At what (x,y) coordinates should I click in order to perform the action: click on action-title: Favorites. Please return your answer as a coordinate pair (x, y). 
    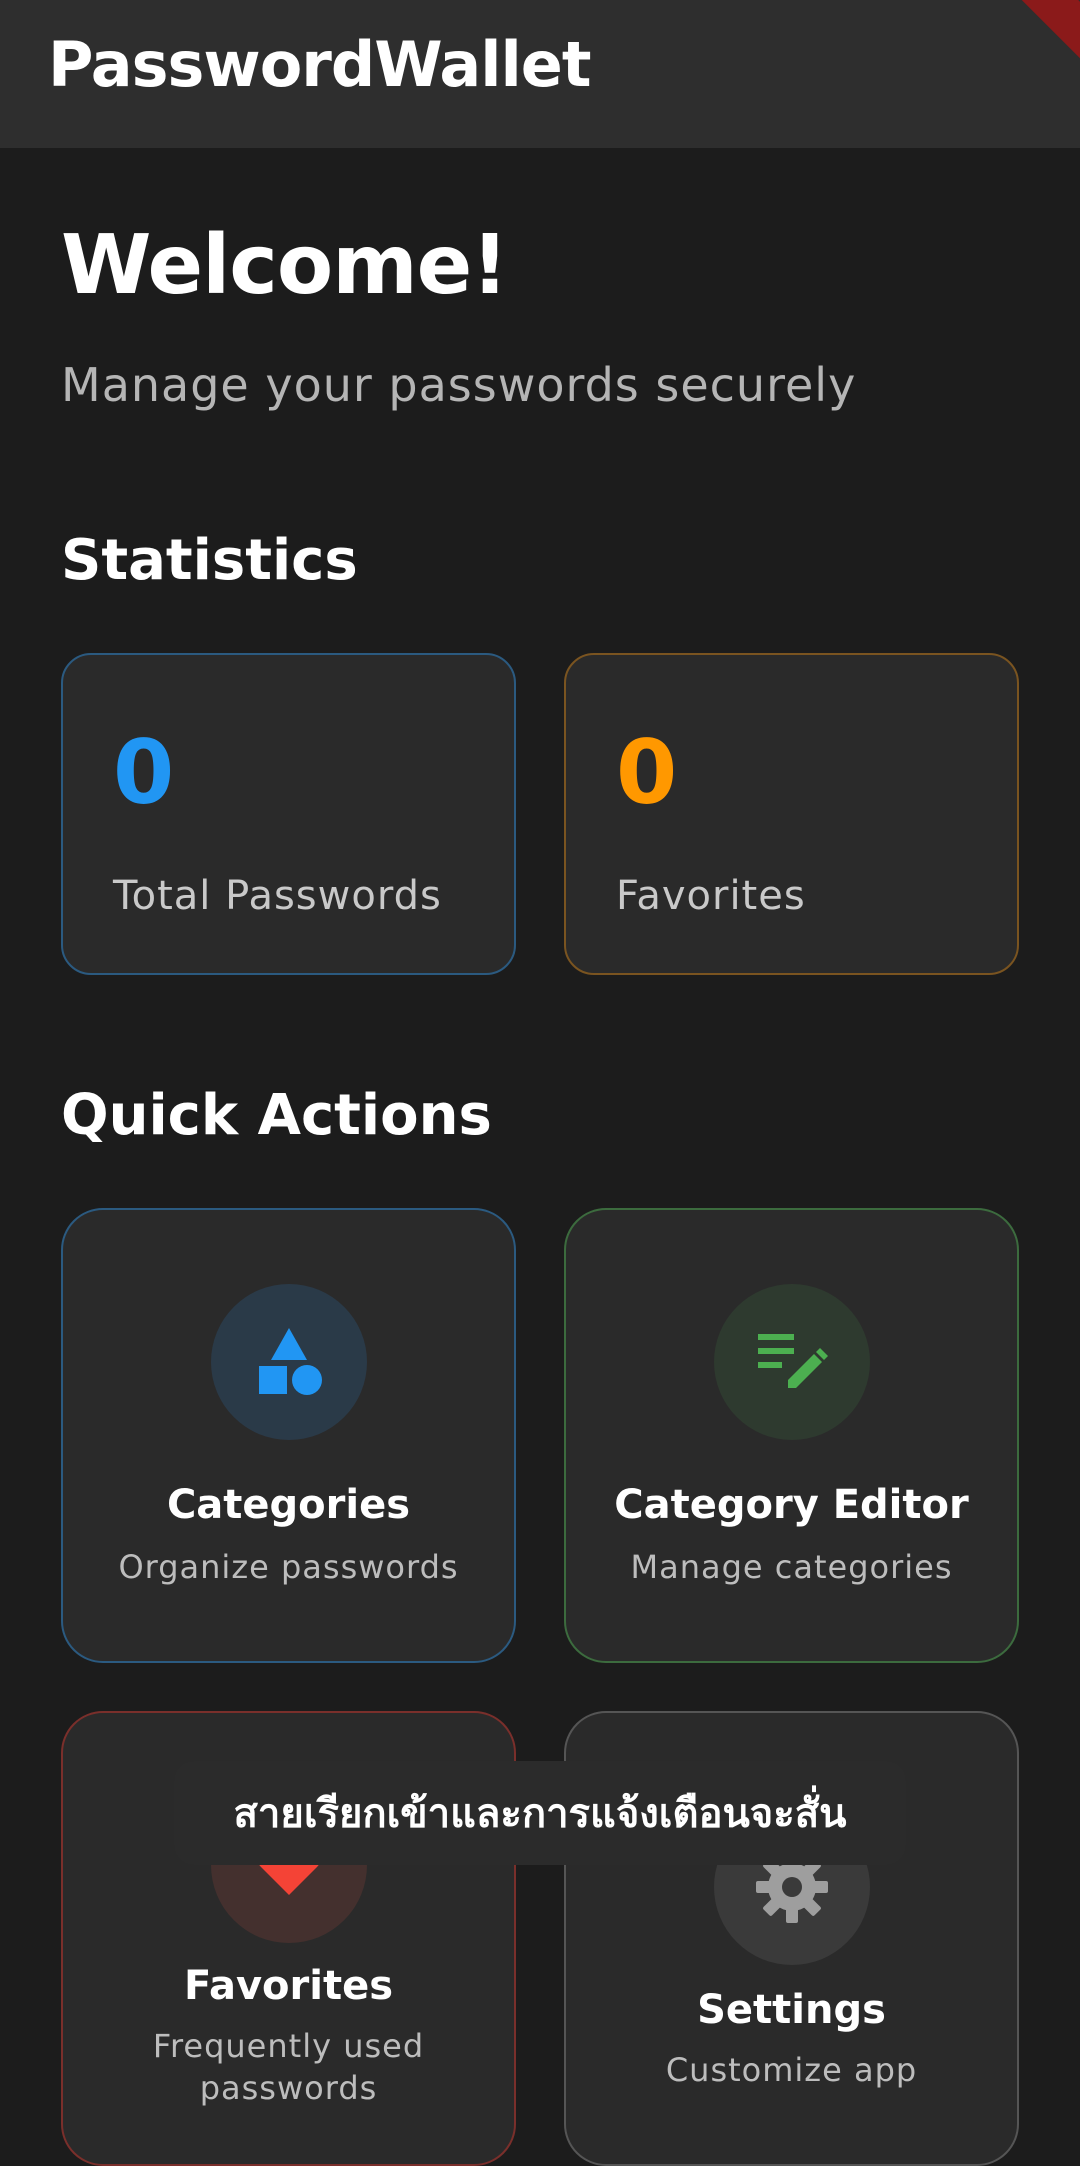
    Looking at the image, I should click on (288, 1986).